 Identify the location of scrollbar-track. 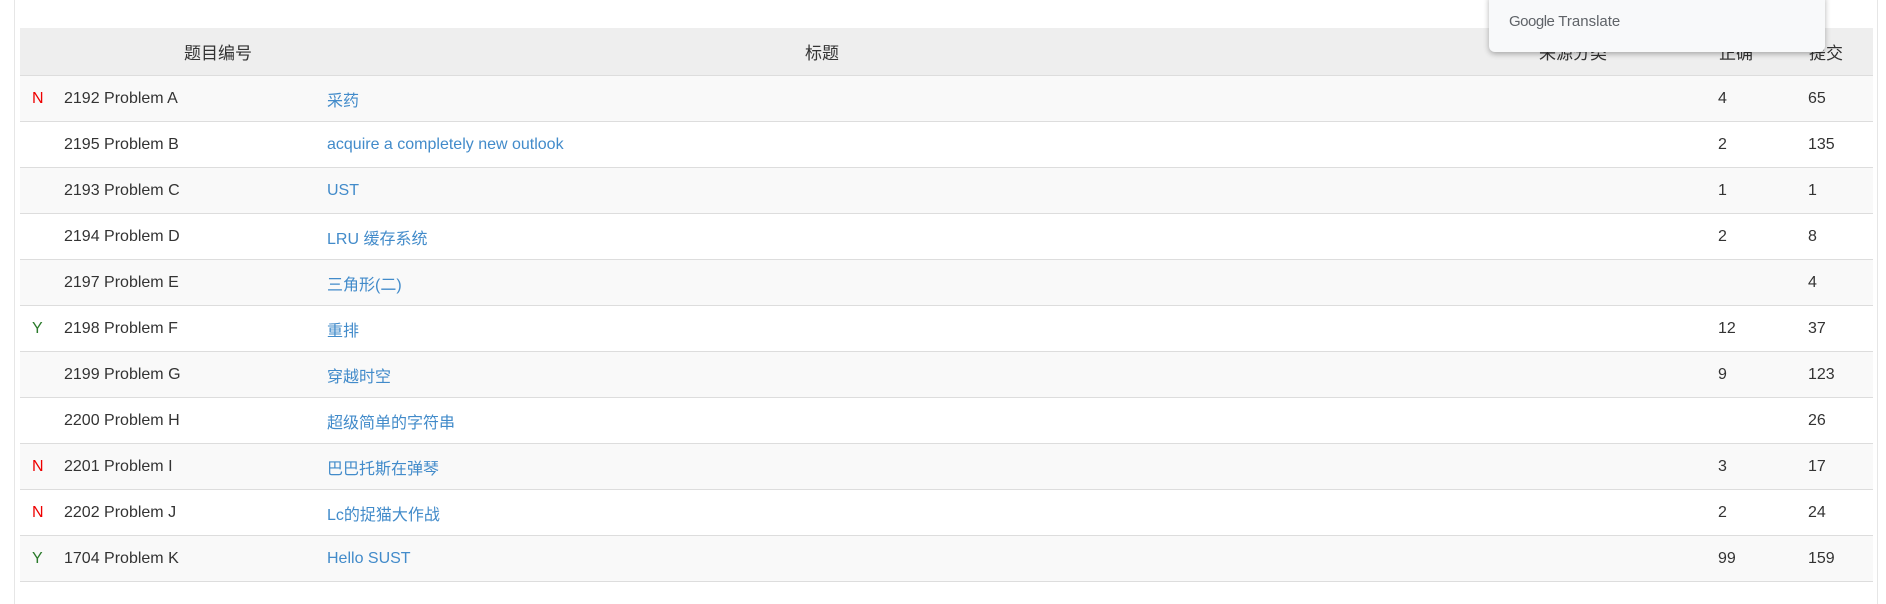
(1877, 302).